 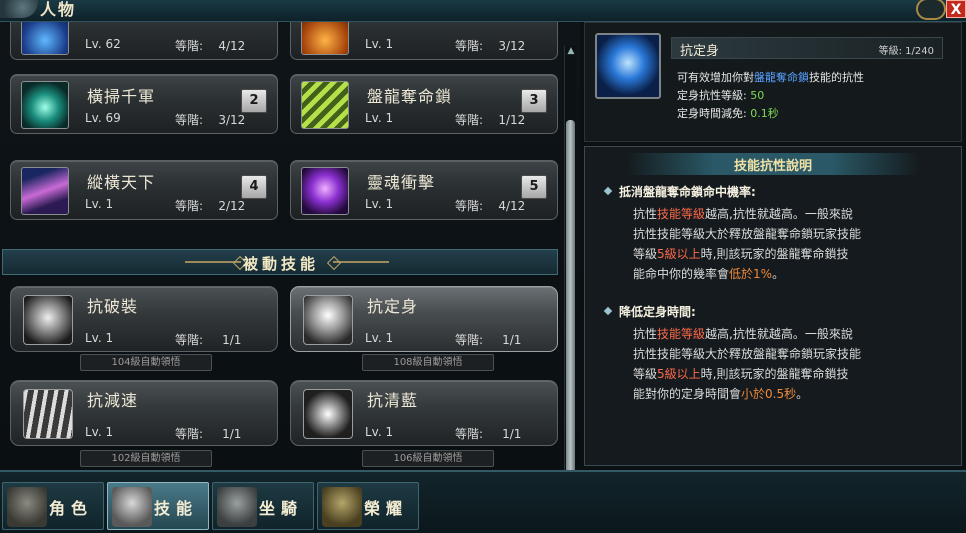 What do you see at coordinates (386, 508) in the screenshot?
I see `tab-label: 榮耀` at bounding box center [386, 508].